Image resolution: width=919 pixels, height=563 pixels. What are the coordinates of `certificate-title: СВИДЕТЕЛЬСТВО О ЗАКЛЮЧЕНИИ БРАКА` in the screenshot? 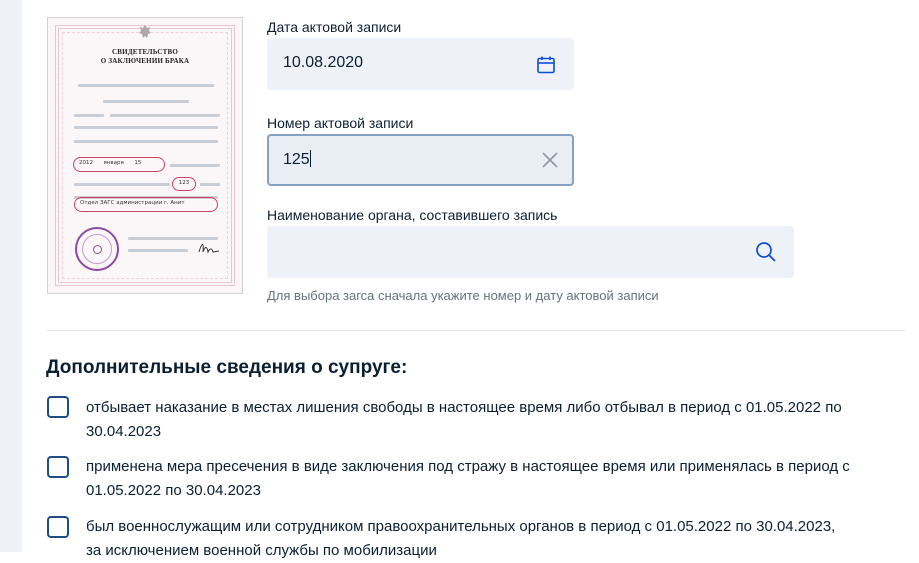 It's located at (145, 57).